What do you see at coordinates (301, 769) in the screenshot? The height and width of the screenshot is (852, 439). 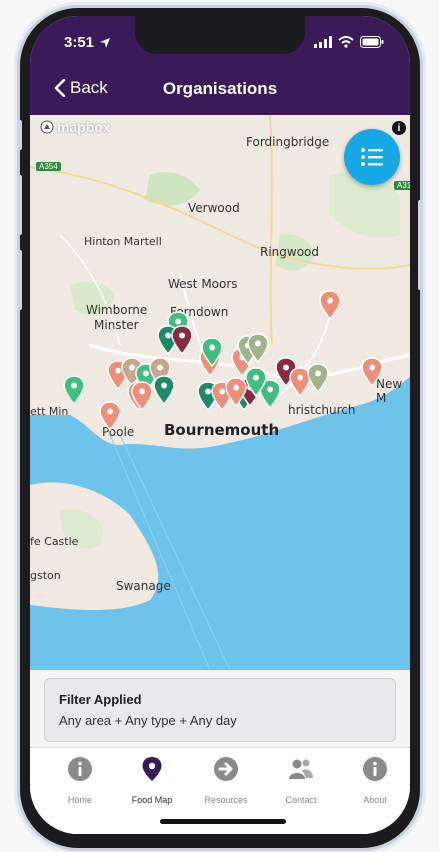 I see `people-icon` at bounding box center [301, 769].